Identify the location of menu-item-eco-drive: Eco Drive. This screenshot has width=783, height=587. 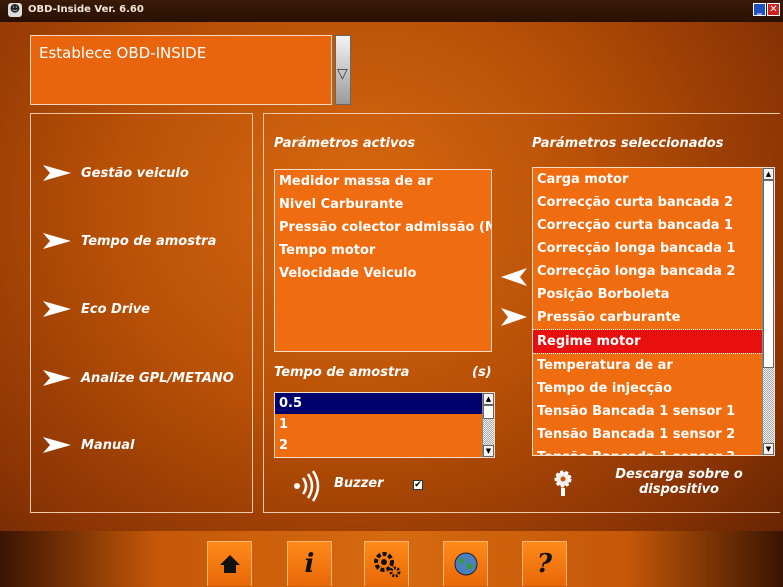
(96, 309).